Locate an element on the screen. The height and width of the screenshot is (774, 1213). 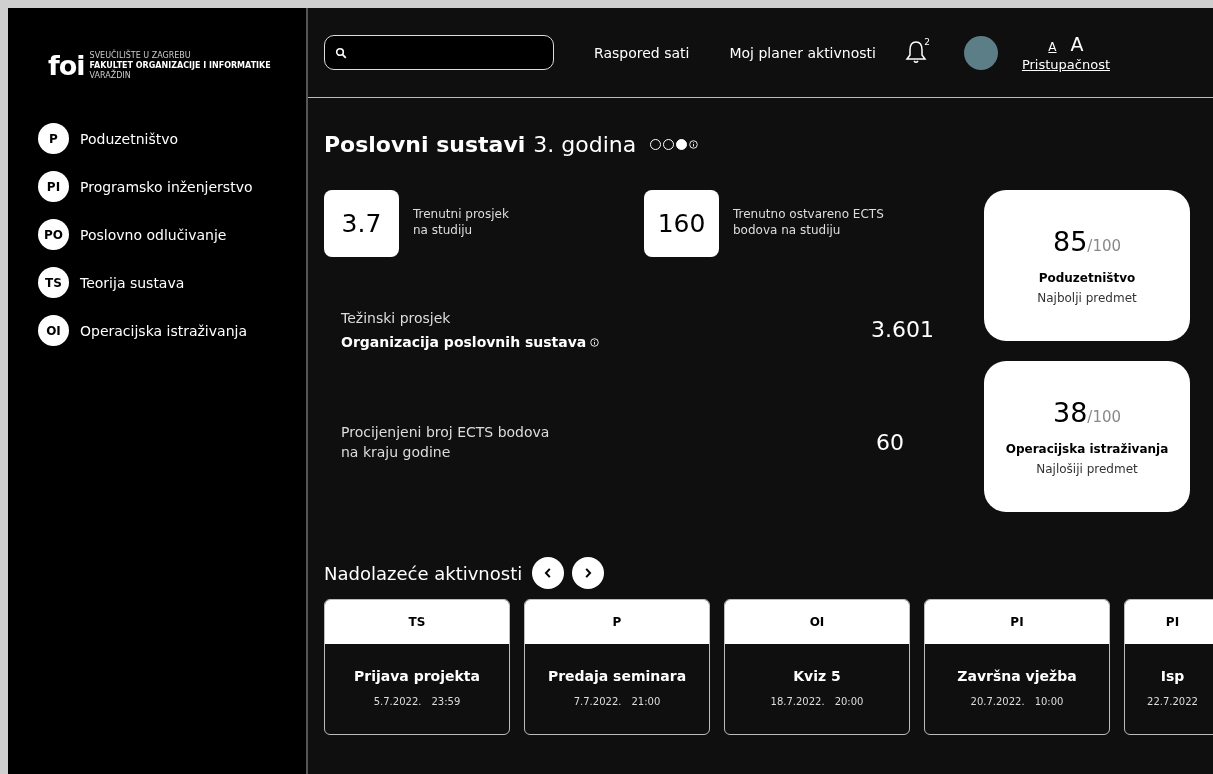
sidebar-item: PO Poslovno odlučivanje is located at coordinates (172, 234).